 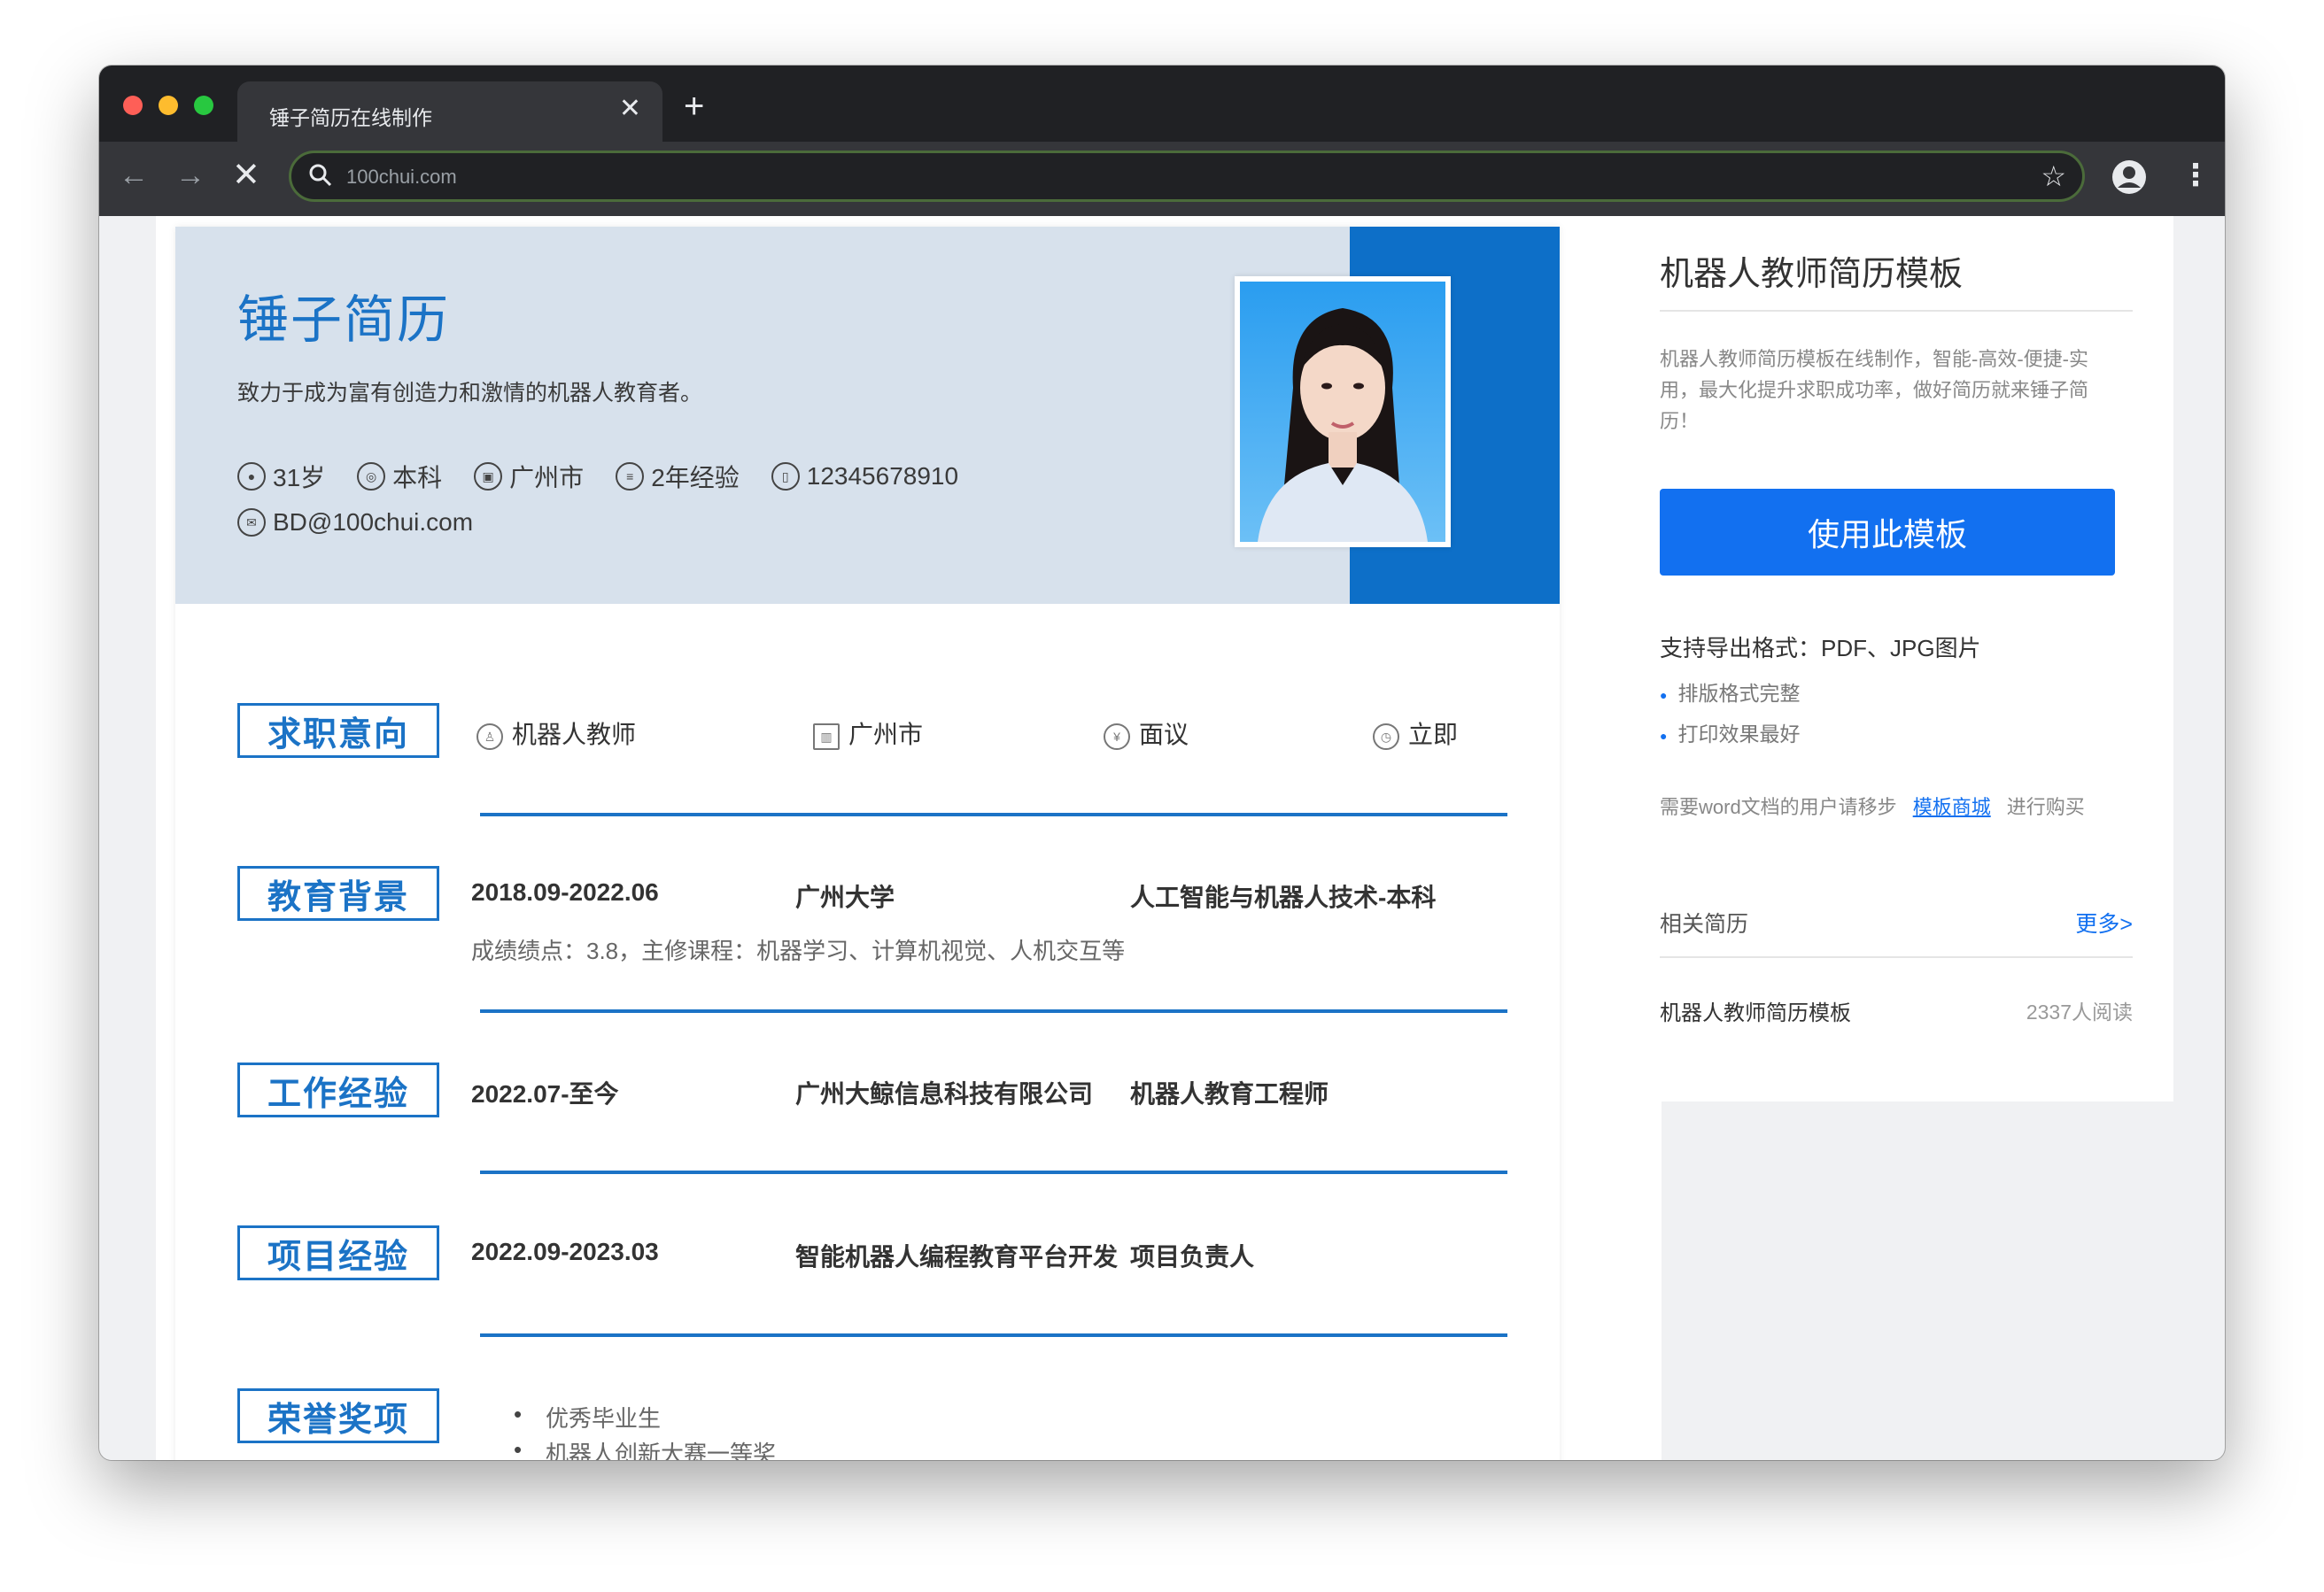 I want to click on new-tab-button: +, so click(x=694, y=106).